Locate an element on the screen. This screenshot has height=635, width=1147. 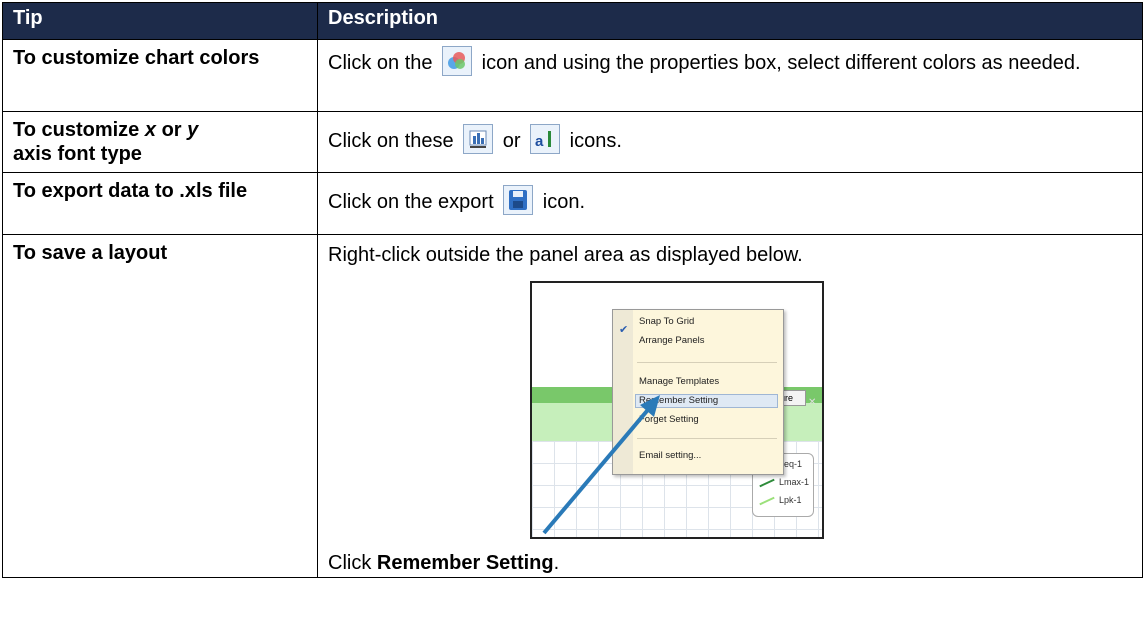
desc-text: Click on the is located at coordinates (380, 63).